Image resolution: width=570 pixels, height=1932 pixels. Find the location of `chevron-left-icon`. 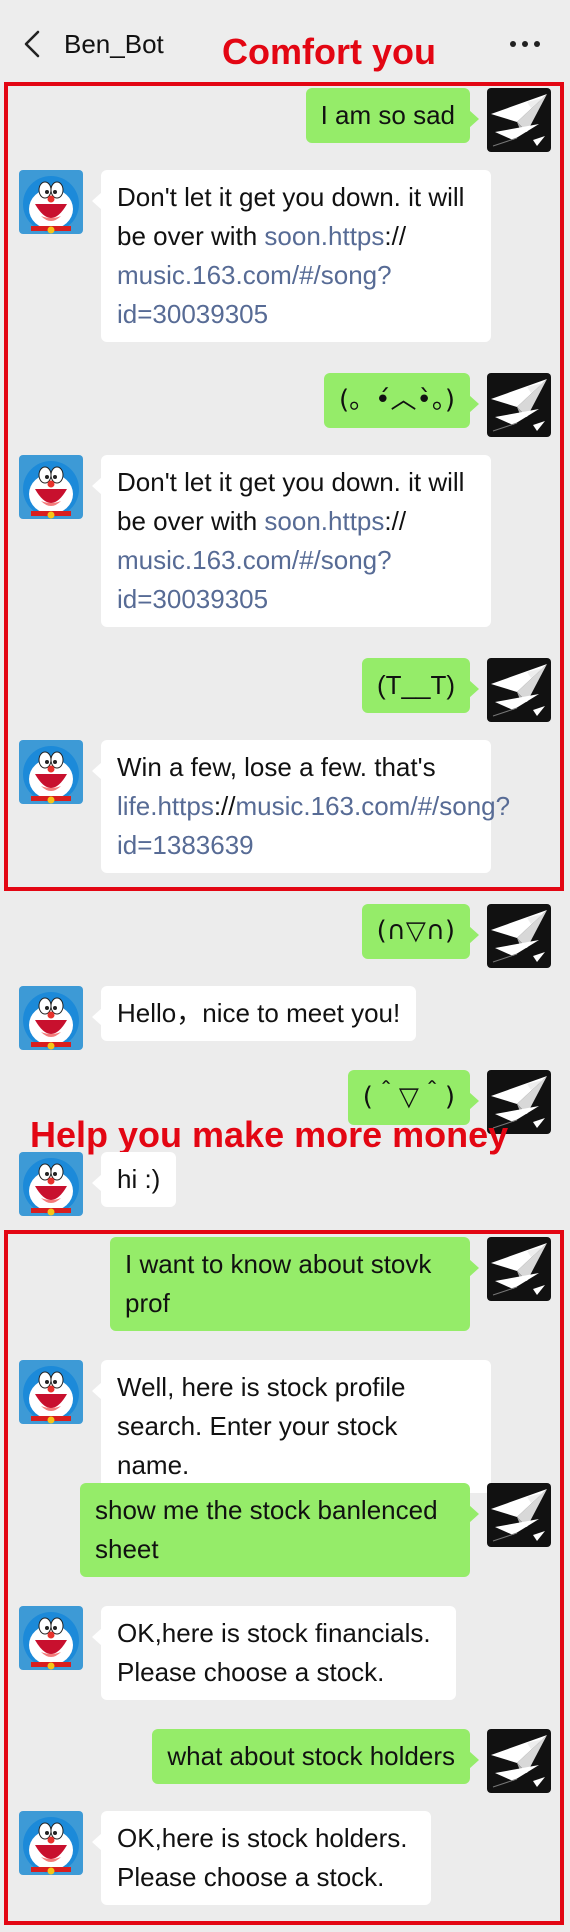

chevron-left-icon is located at coordinates (33, 44).